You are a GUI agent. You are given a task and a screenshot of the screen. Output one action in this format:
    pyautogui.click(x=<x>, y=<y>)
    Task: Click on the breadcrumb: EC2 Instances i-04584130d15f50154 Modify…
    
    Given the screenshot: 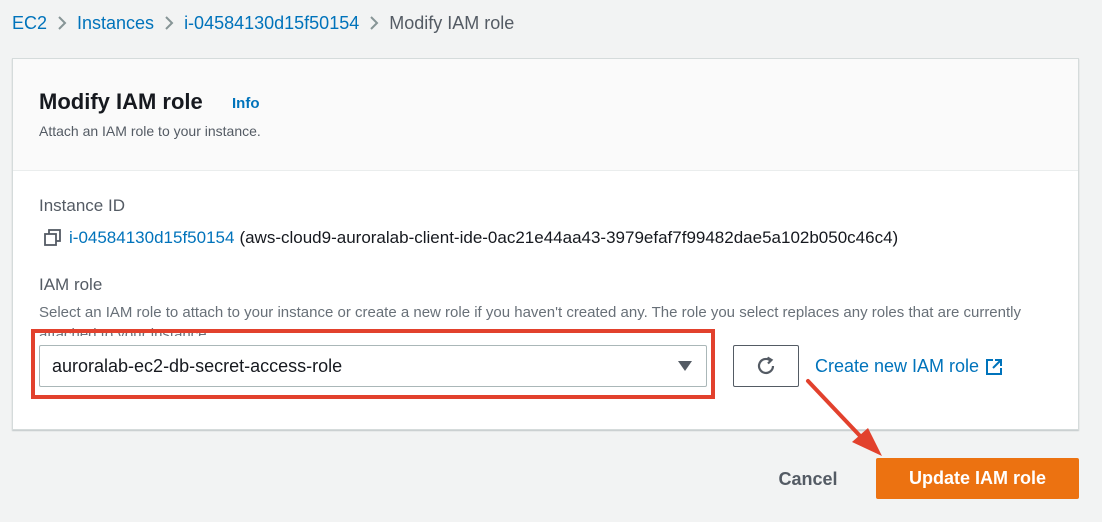 What is the action you would take?
    pyautogui.click(x=263, y=23)
    